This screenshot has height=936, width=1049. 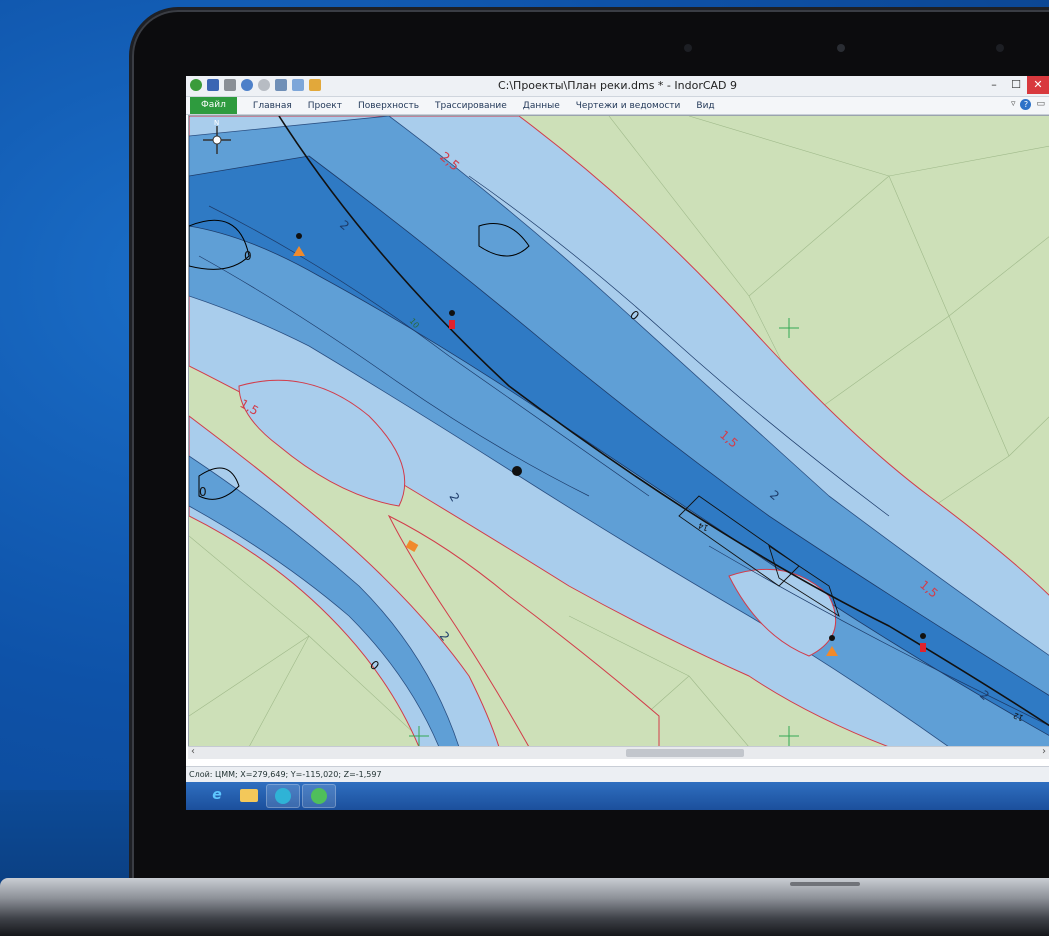 What do you see at coordinates (193, 751) in the screenshot?
I see `scroll-left-icon: ‹` at bounding box center [193, 751].